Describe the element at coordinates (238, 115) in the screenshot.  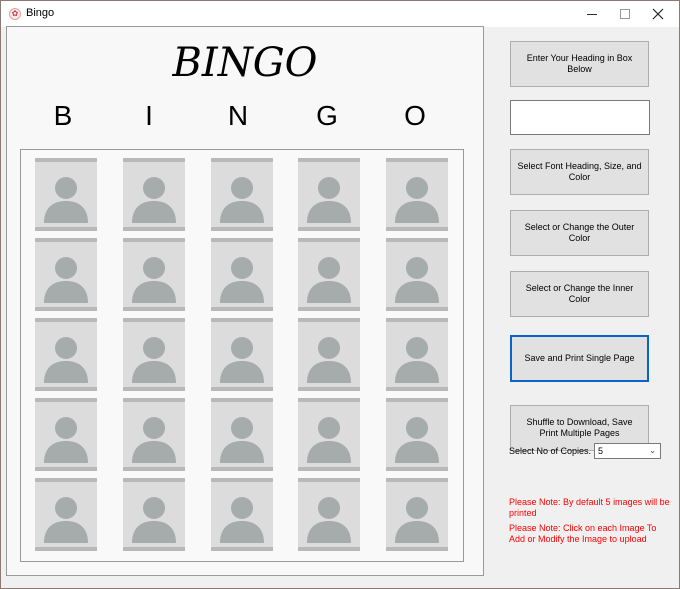
I see `column-letter-n: N` at that location.